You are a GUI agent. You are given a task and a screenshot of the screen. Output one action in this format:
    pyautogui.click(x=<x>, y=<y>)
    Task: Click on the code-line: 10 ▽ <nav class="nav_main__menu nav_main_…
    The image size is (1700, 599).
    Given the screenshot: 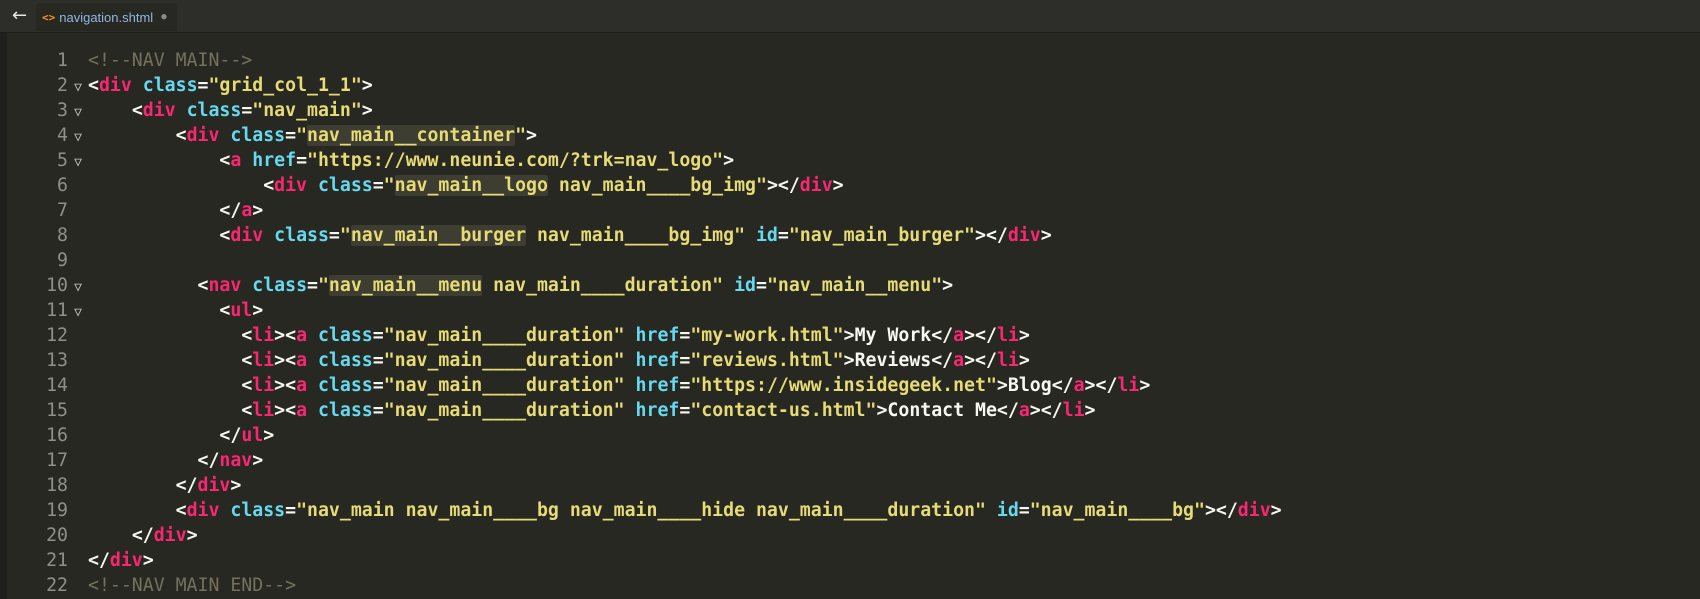 What is the action you would take?
    pyautogui.click(x=641, y=285)
    